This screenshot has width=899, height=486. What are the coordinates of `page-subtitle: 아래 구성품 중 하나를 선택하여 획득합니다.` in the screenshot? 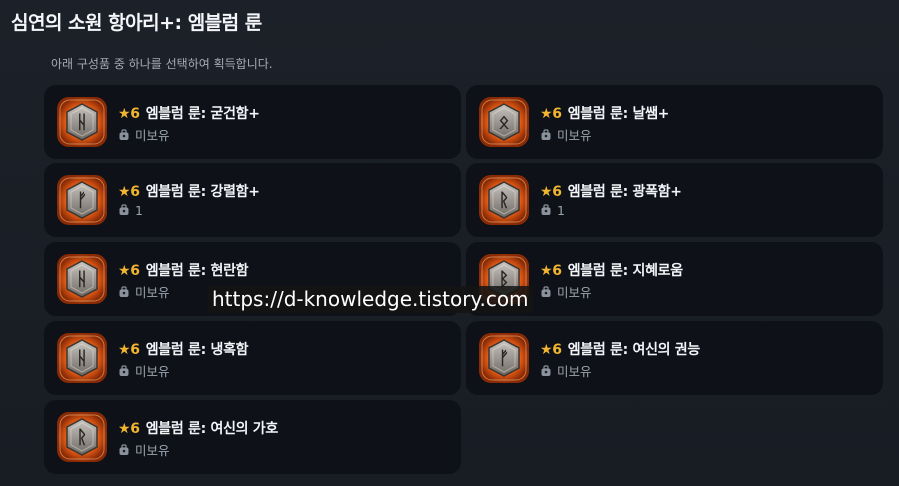 It's located at (162, 64).